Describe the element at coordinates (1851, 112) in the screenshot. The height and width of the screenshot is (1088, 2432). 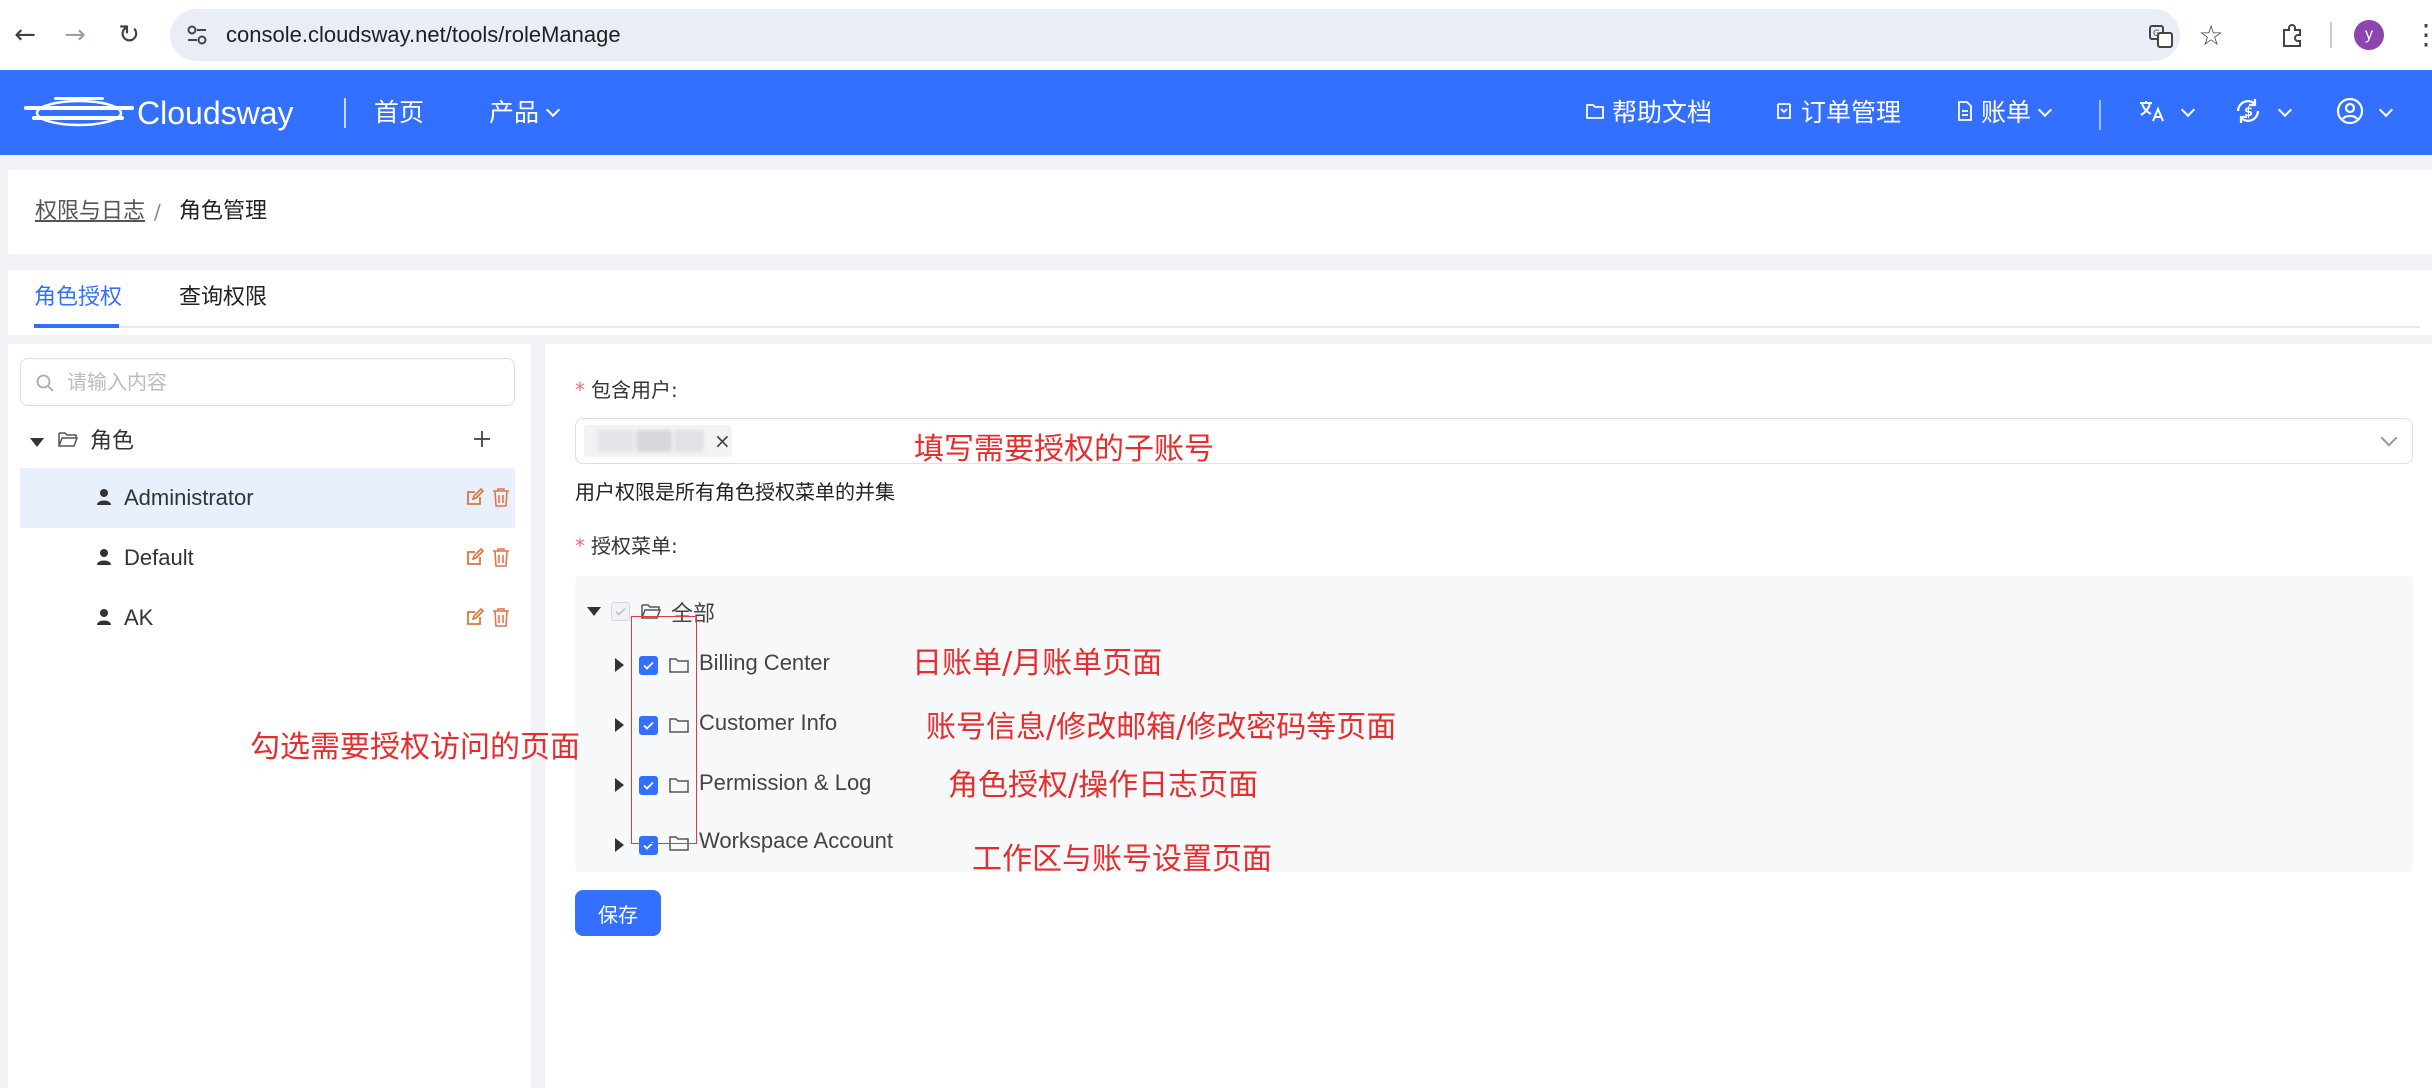
I see `order-mgmt-label: 订单管理` at that location.